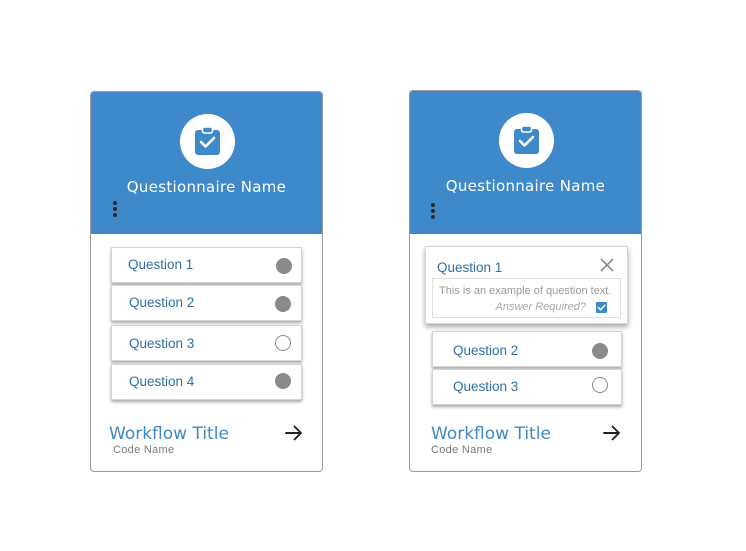 The image size is (746, 551). I want to click on question-label: Question 4, so click(162, 381).